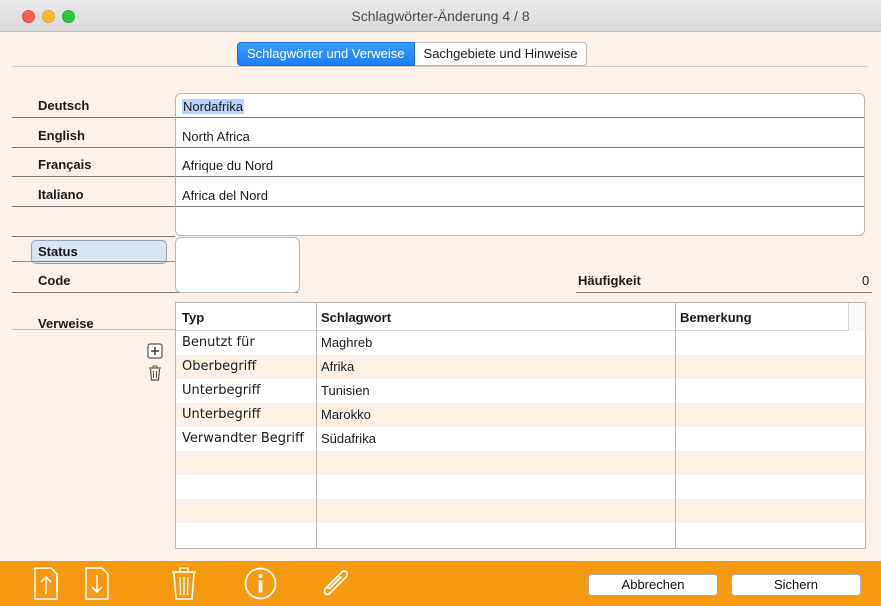 The width and height of the screenshot is (881, 606). What do you see at coordinates (260, 583) in the screenshot?
I see `info-icon` at bounding box center [260, 583].